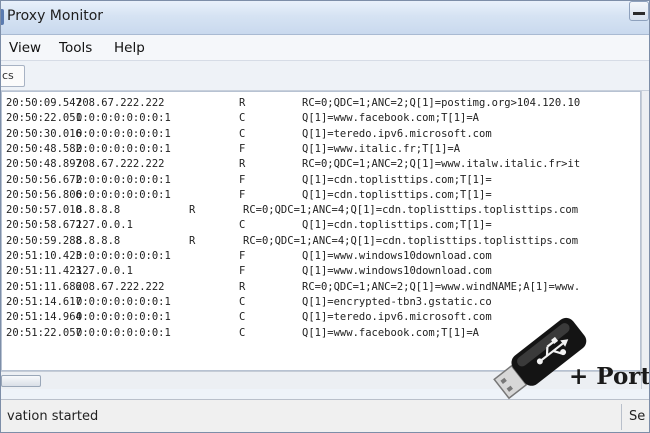  Describe the element at coordinates (25, 48) in the screenshot. I see `menu-view: View` at that location.